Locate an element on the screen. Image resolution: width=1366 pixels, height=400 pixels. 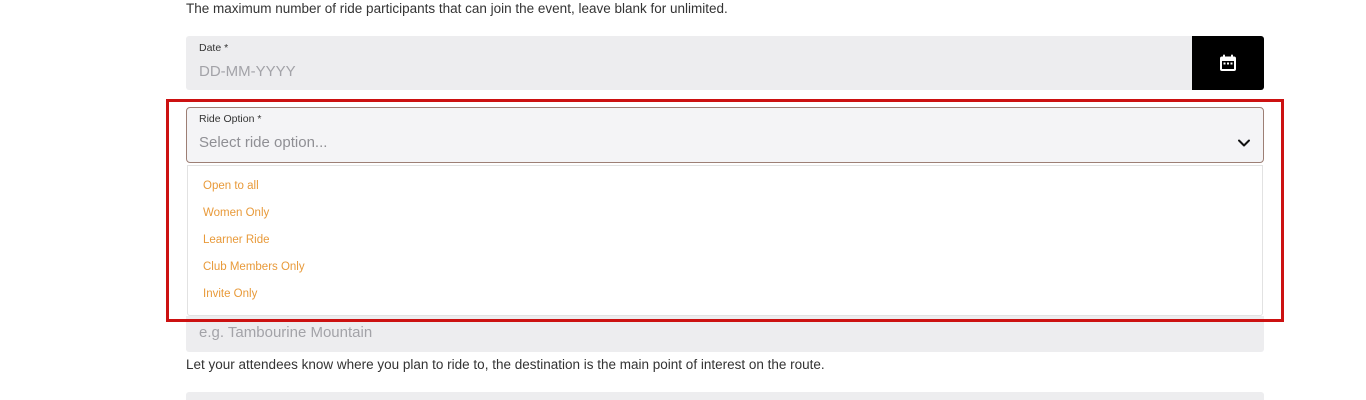
ride-option-open-to-all: Open to all is located at coordinates (231, 186).